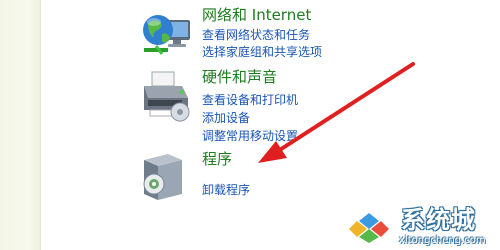 The width and height of the screenshot is (500, 250). What do you see at coordinates (442, 240) in the screenshot?
I see `watermark-url: xitongcheng.com` at bounding box center [442, 240].